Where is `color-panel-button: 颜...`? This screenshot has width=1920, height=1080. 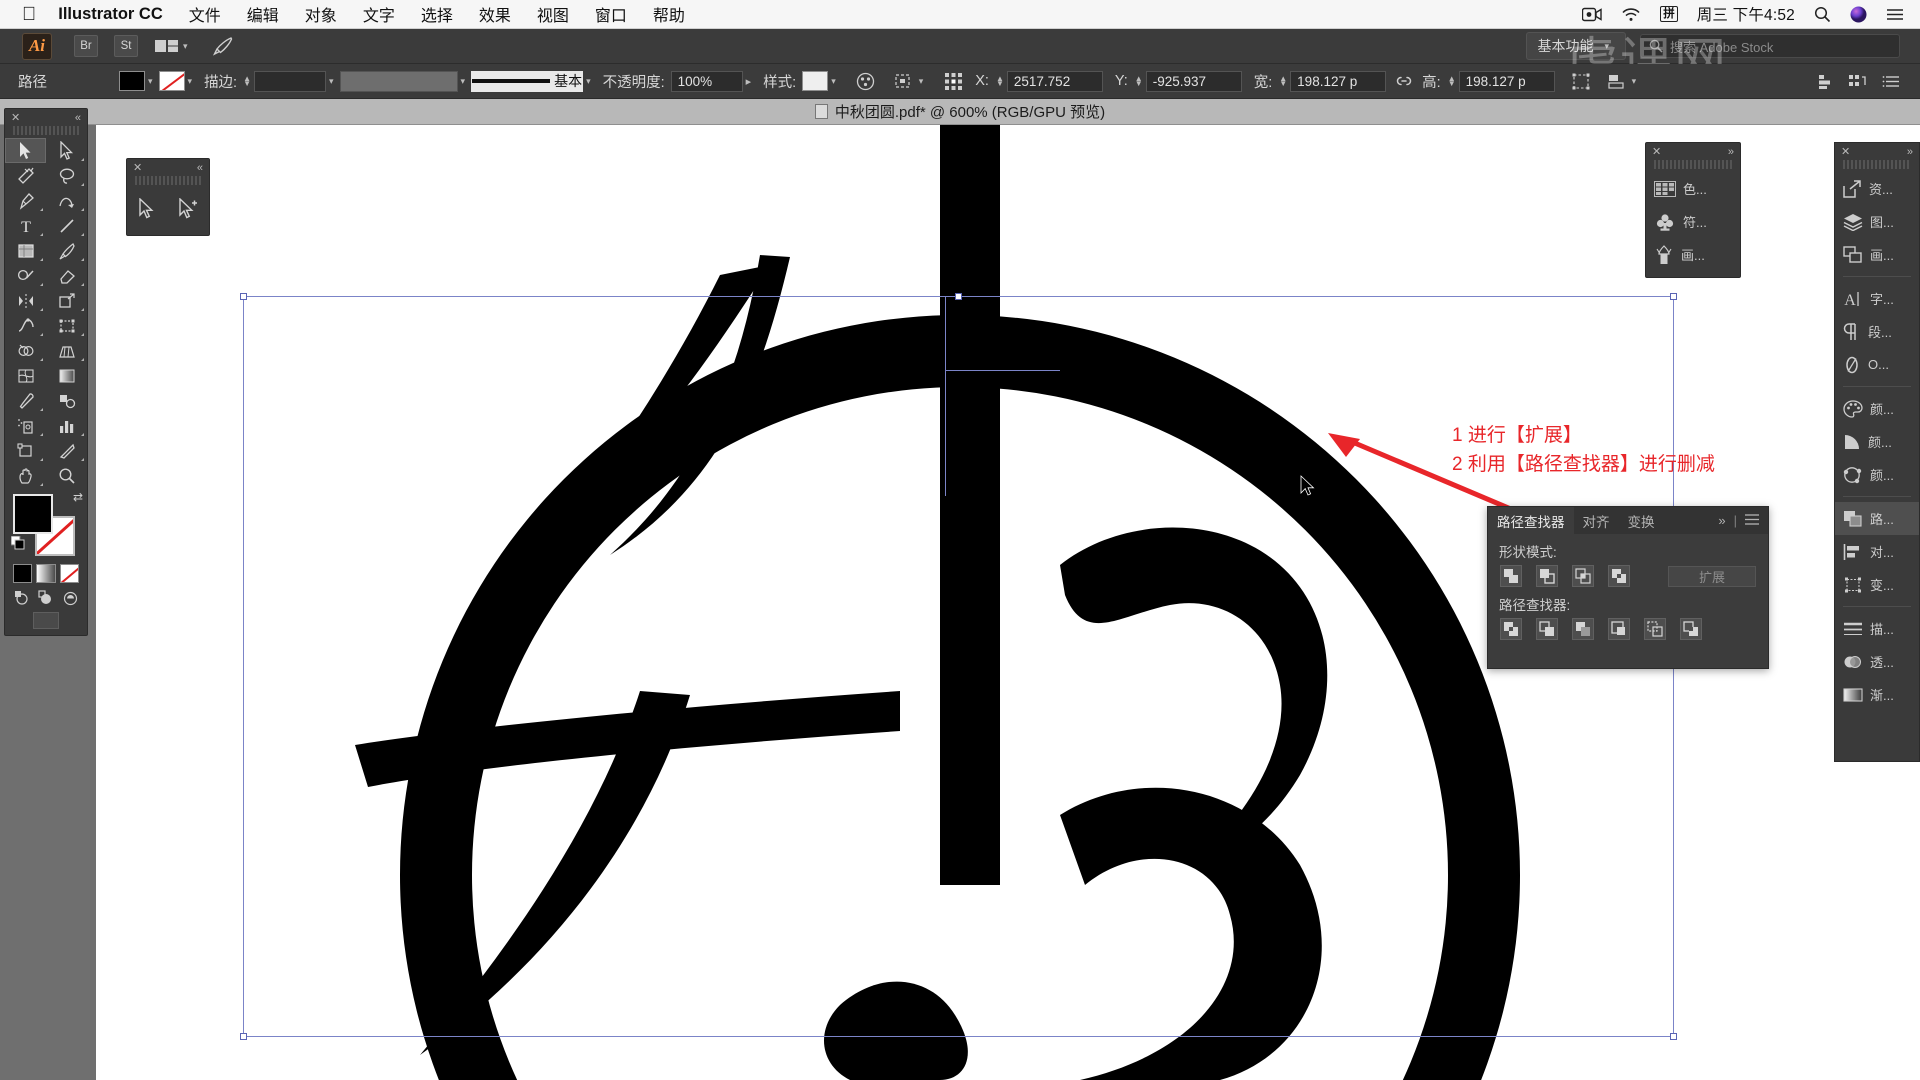
color-panel-button: 颜... is located at coordinates (1877, 408).